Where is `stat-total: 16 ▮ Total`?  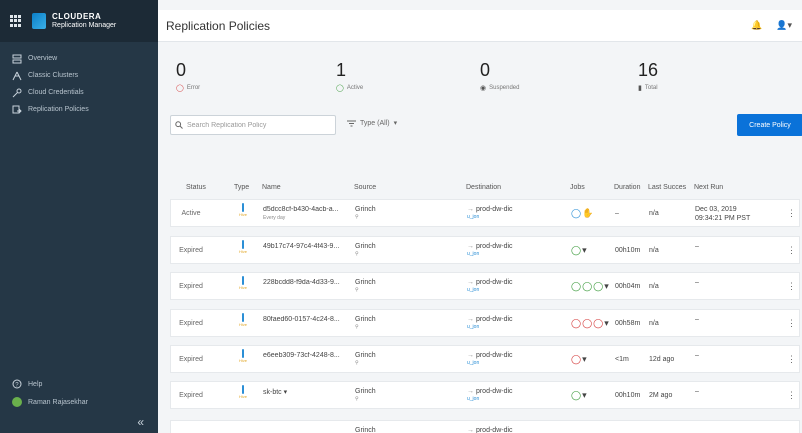 stat-total: 16 ▮ Total is located at coordinates (648, 76).